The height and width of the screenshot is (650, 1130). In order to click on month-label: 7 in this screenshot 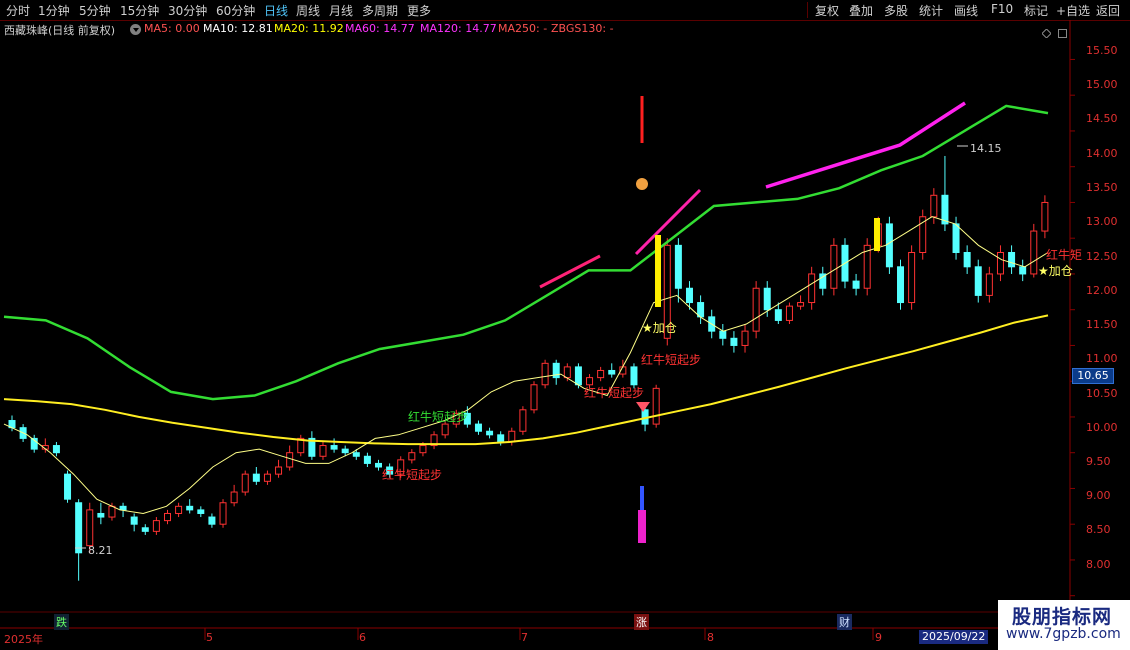, I will do `click(524, 637)`.